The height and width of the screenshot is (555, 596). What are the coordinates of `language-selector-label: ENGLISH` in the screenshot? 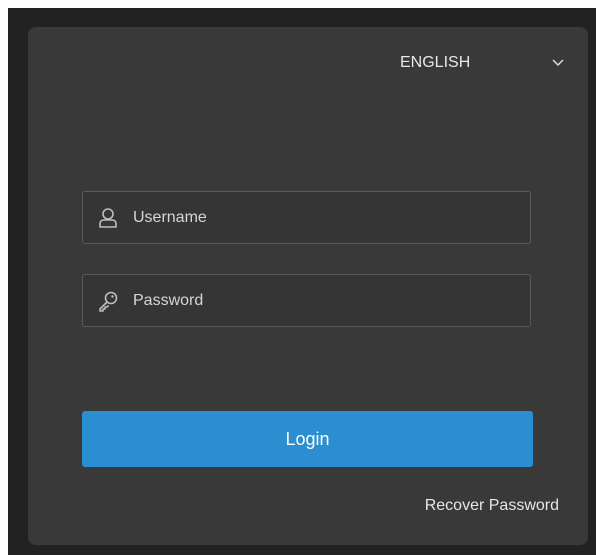 It's located at (435, 62).